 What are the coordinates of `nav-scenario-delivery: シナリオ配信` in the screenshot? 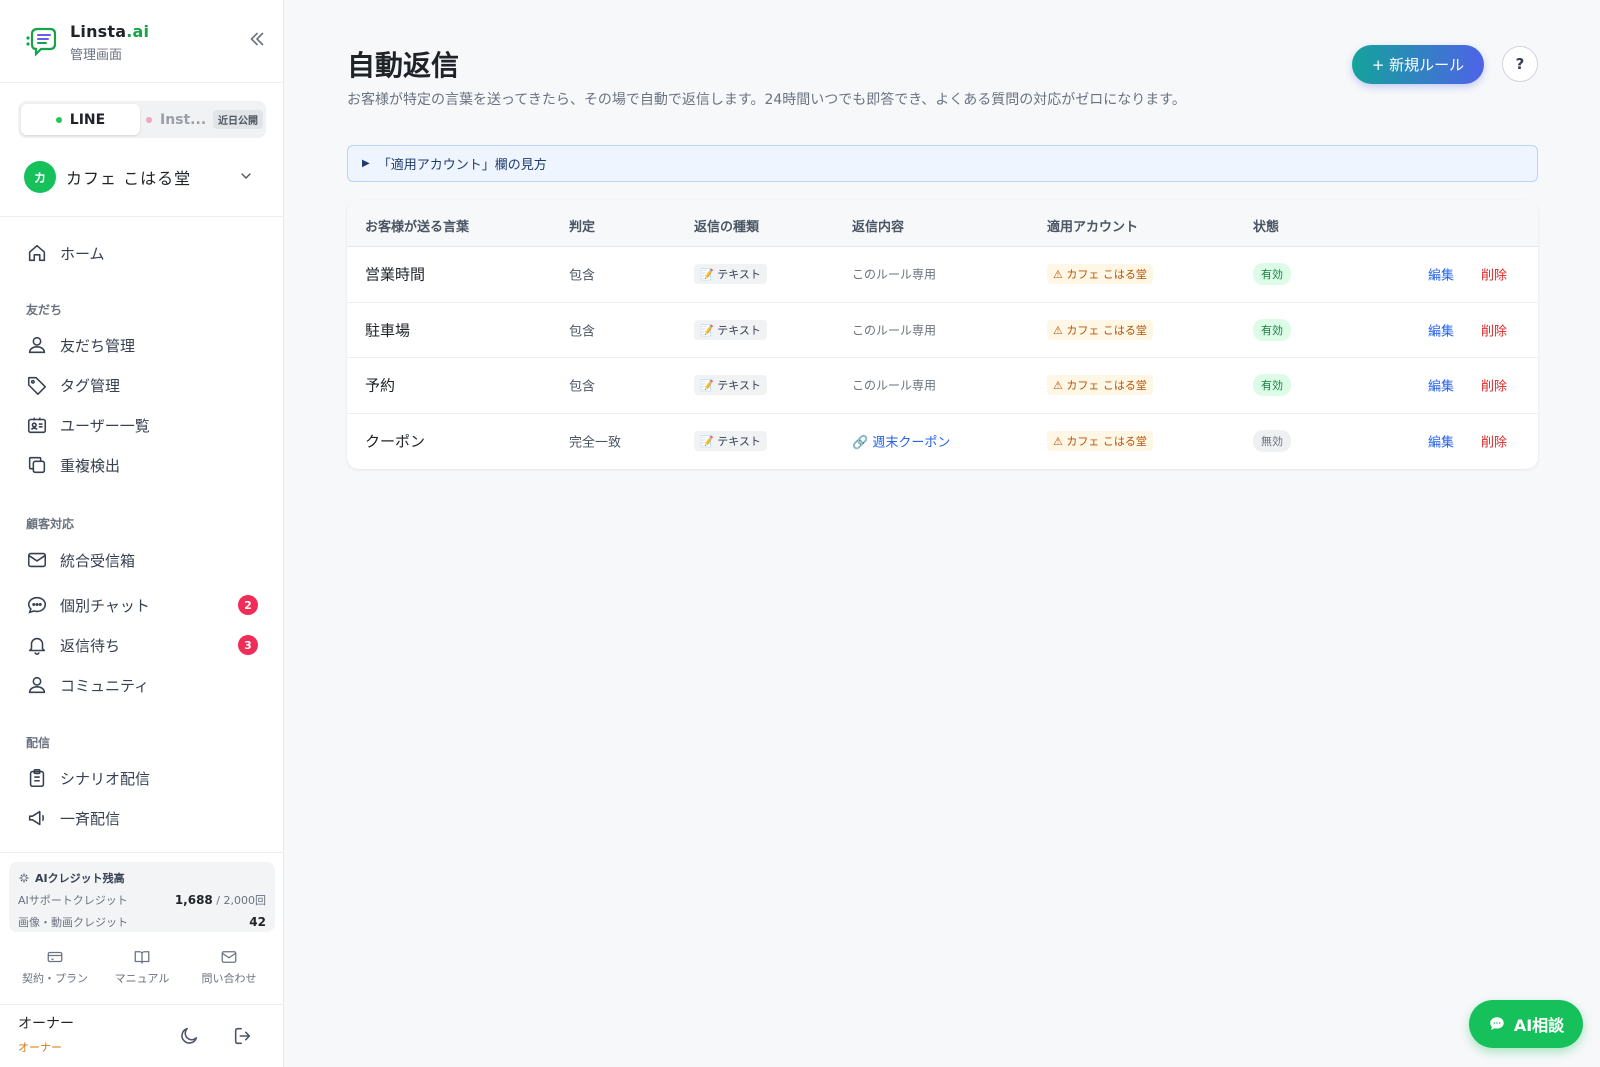 It's located at (142, 778).